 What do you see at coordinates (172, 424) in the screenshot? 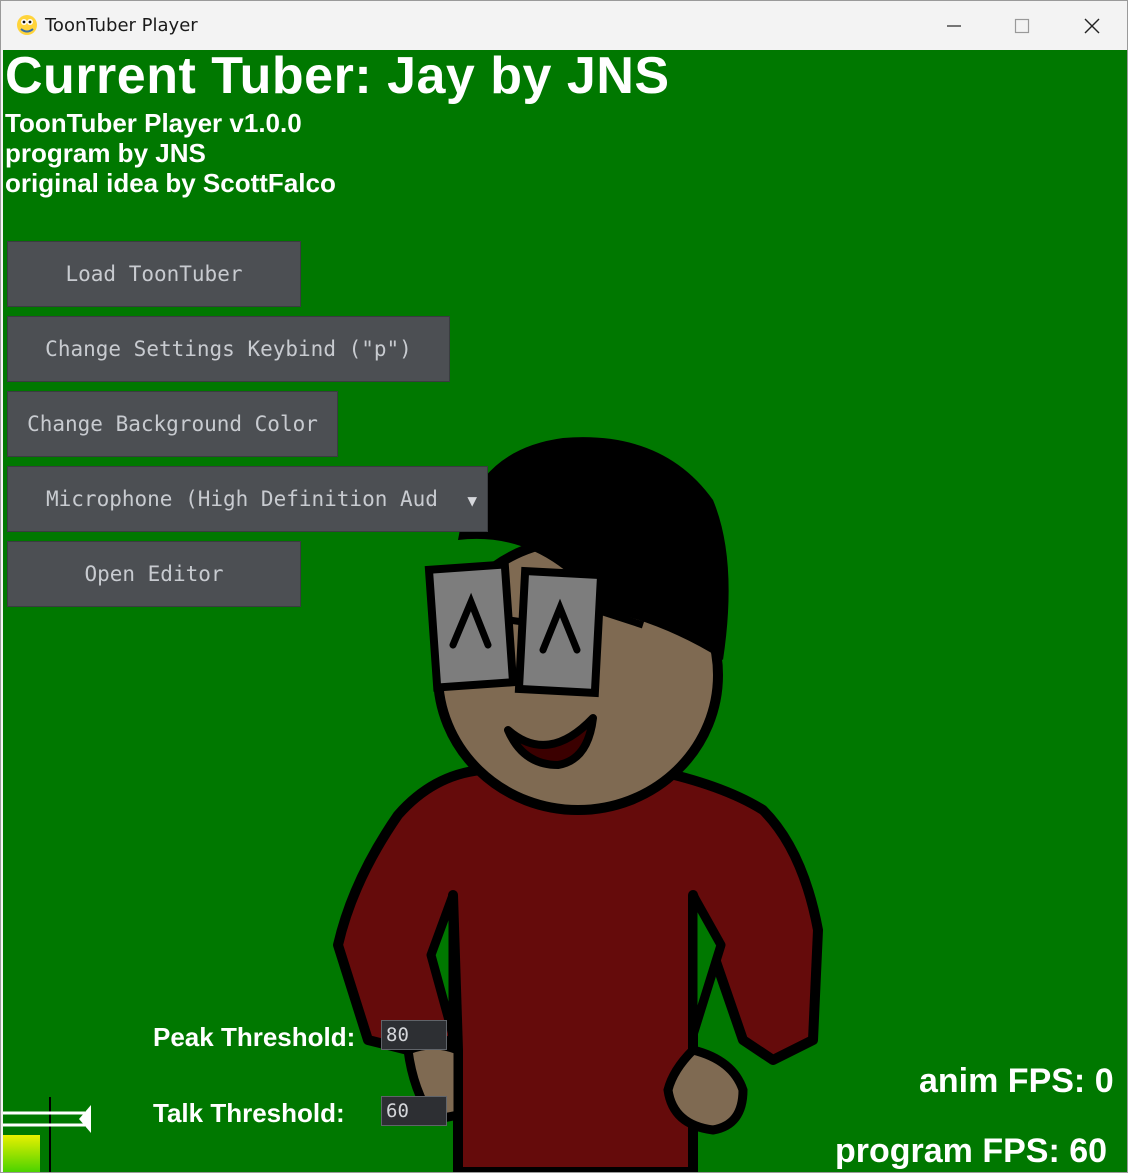
I see `change-background-button: Change Background Color` at bounding box center [172, 424].